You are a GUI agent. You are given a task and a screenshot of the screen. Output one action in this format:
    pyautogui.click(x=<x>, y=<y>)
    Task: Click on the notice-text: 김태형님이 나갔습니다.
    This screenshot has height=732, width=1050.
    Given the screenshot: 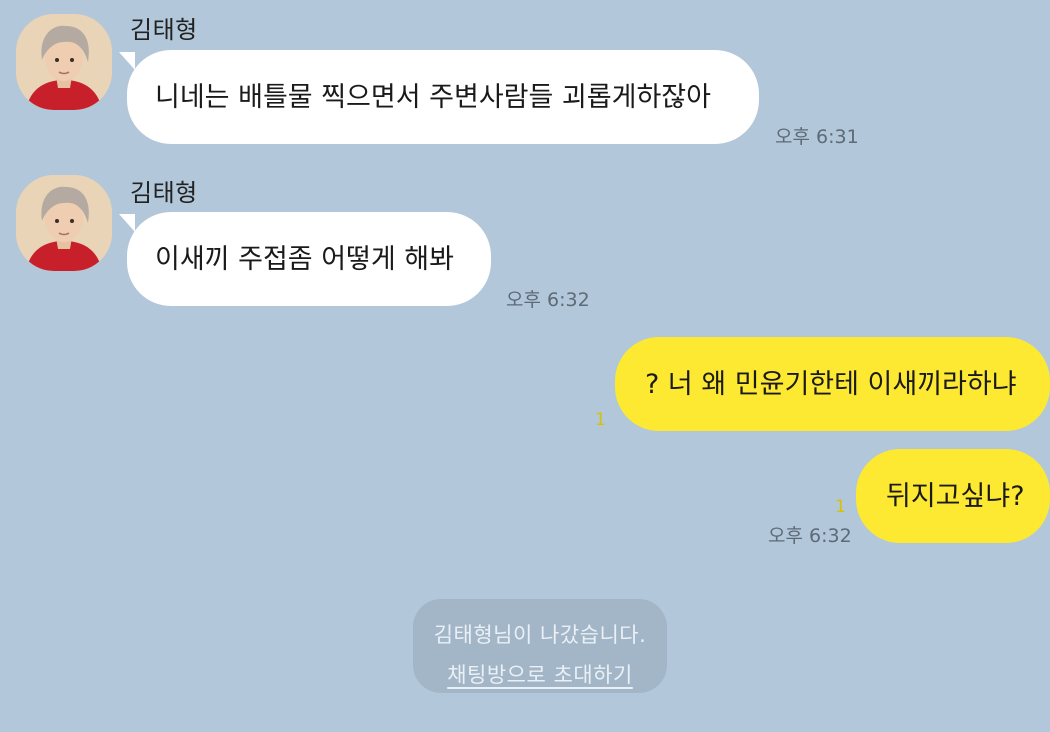 What is the action you would take?
    pyautogui.click(x=540, y=635)
    